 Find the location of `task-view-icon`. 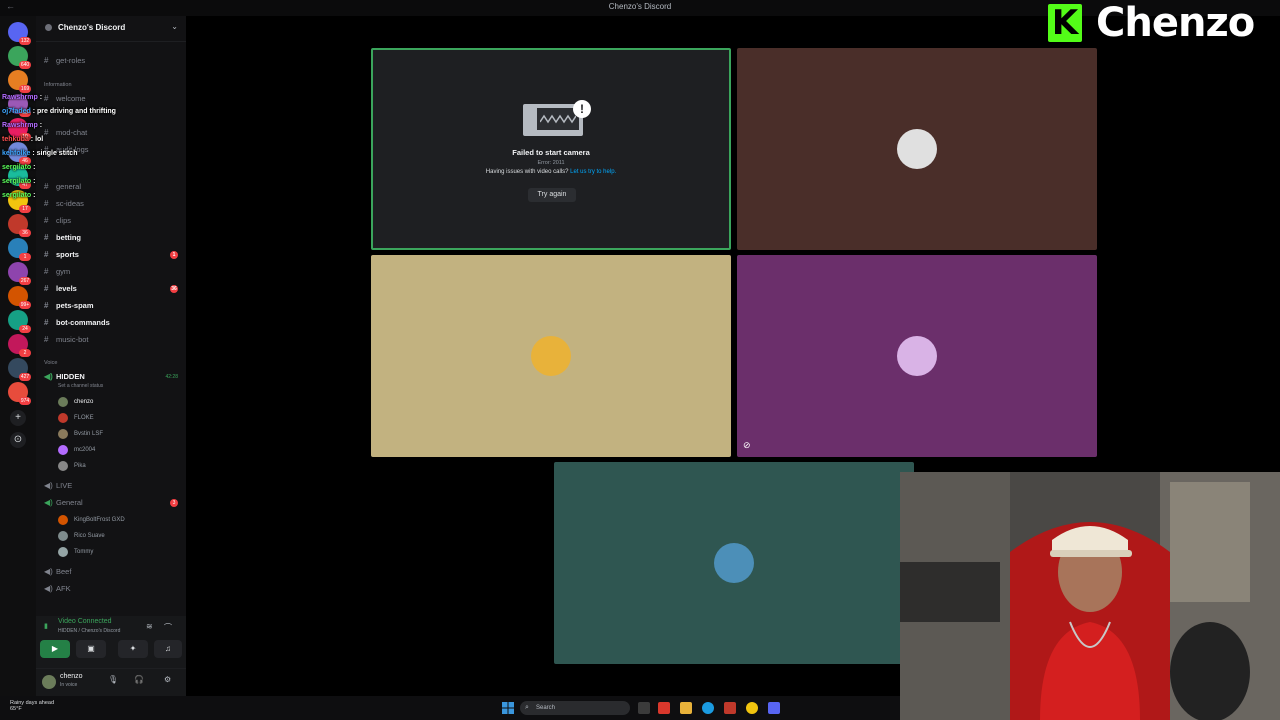

task-view-icon is located at coordinates (644, 708).